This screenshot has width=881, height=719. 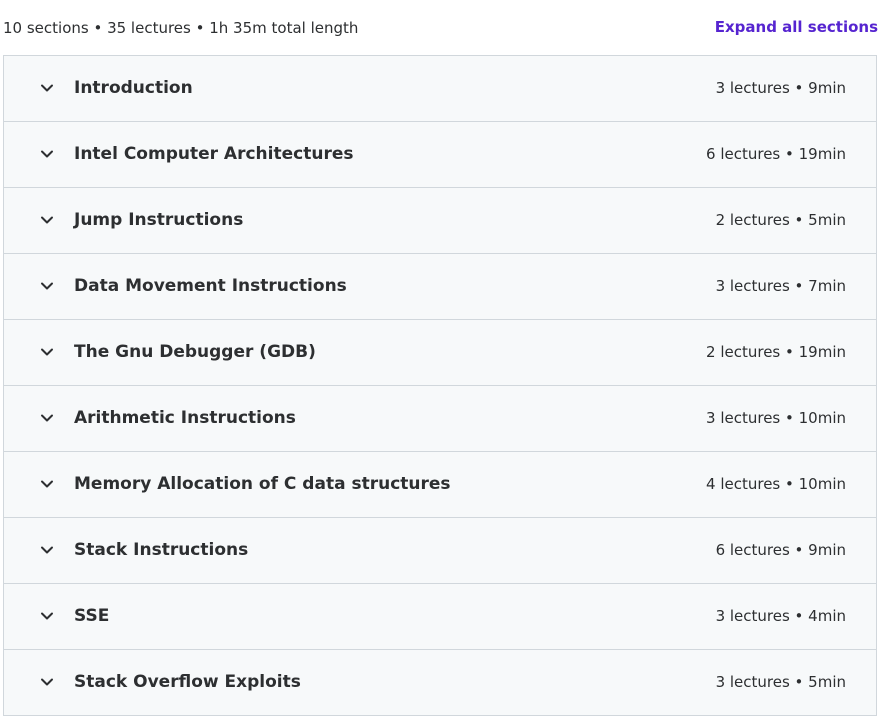 I want to click on section-meta: 3 lectures • 10min, so click(x=776, y=418).